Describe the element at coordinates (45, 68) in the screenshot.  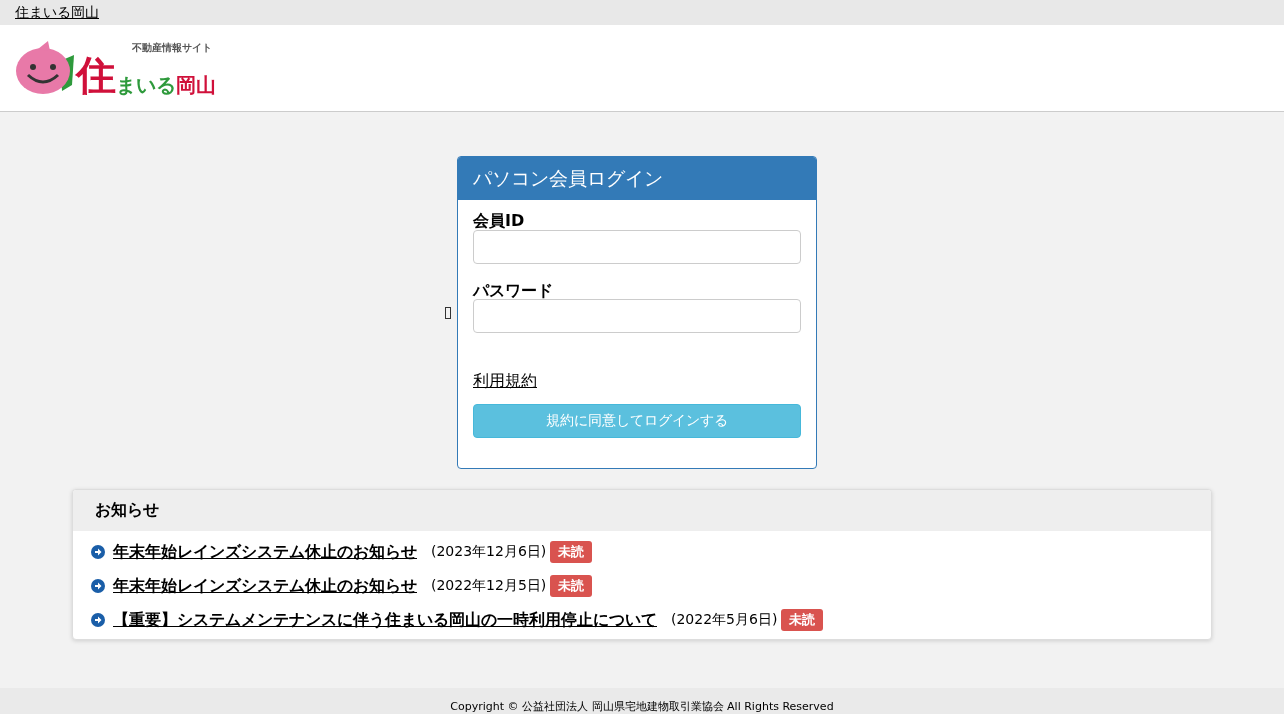
I see `mascot-drawing` at that location.